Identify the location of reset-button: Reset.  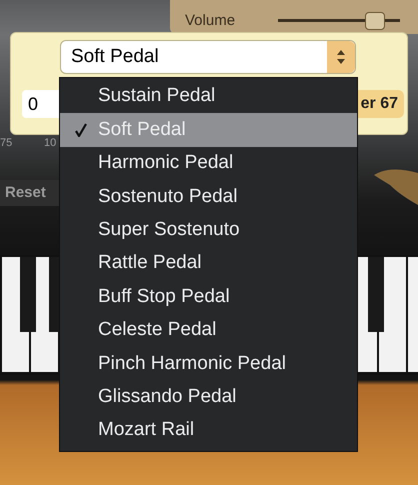
(30, 193).